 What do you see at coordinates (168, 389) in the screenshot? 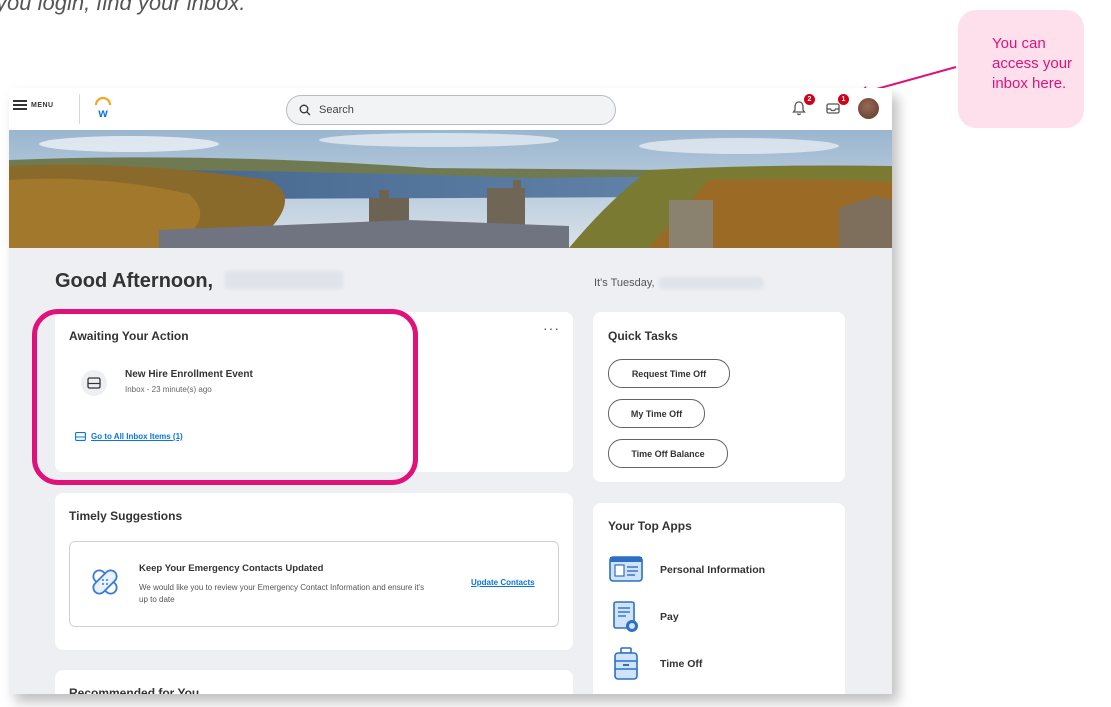
I see `inbox-task-subtitle: Inbox - 23 minute(s) ago` at bounding box center [168, 389].